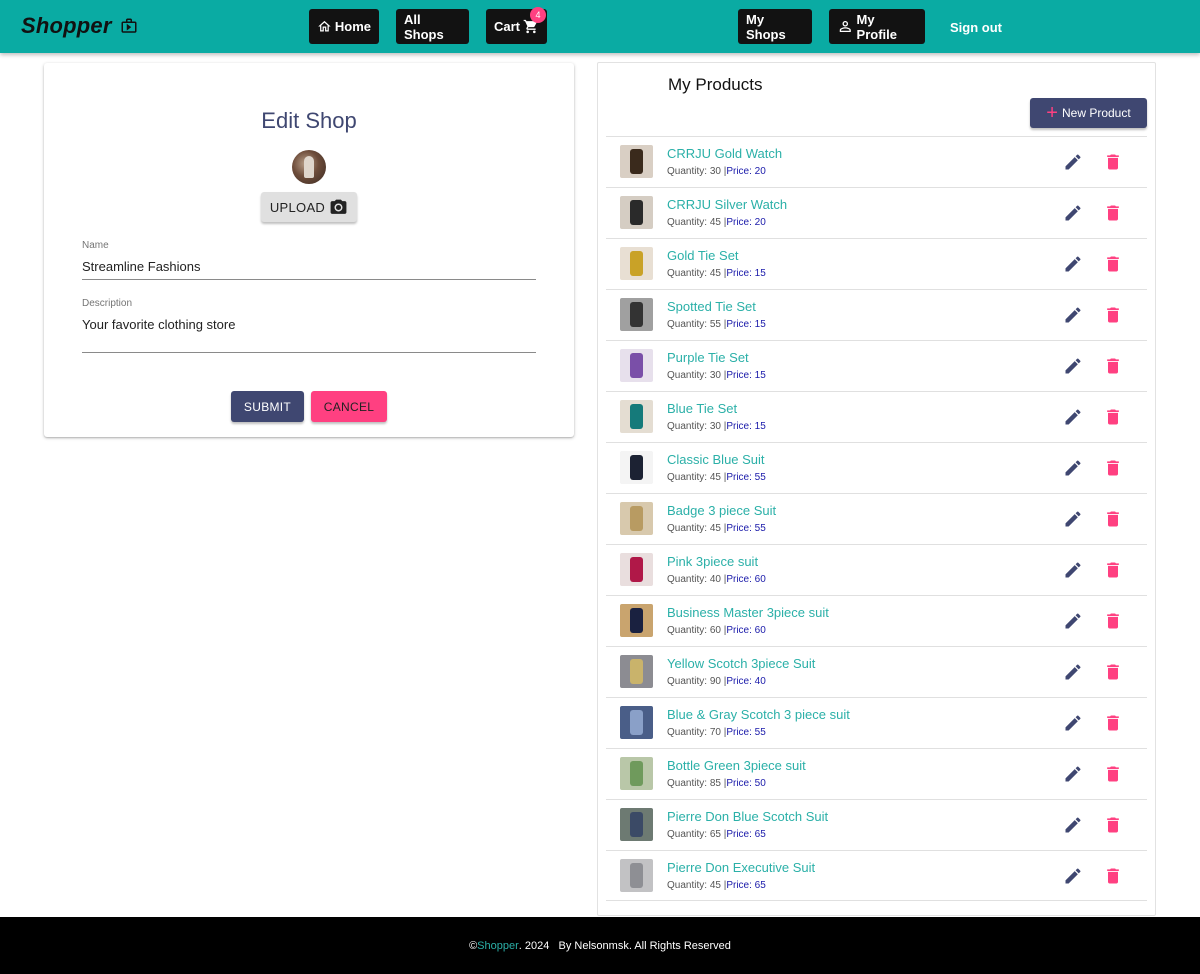 The width and height of the screenshot is (1200, 974). I want to click on my-profile-button: My Profile, so click(877, 26).